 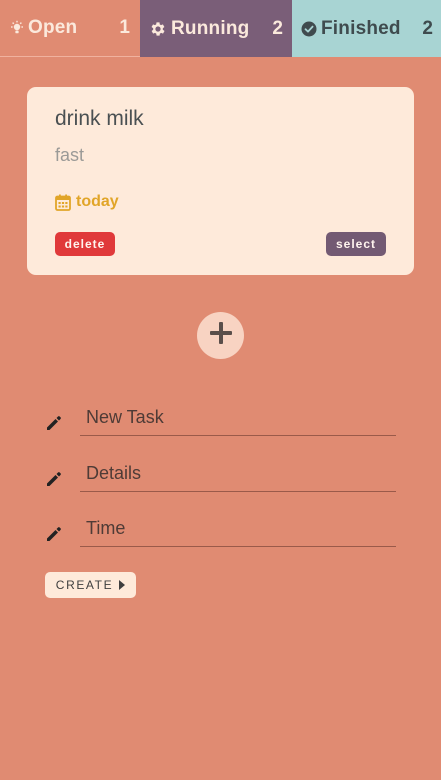 I want to click on time-input, so click(x=238, y=529).